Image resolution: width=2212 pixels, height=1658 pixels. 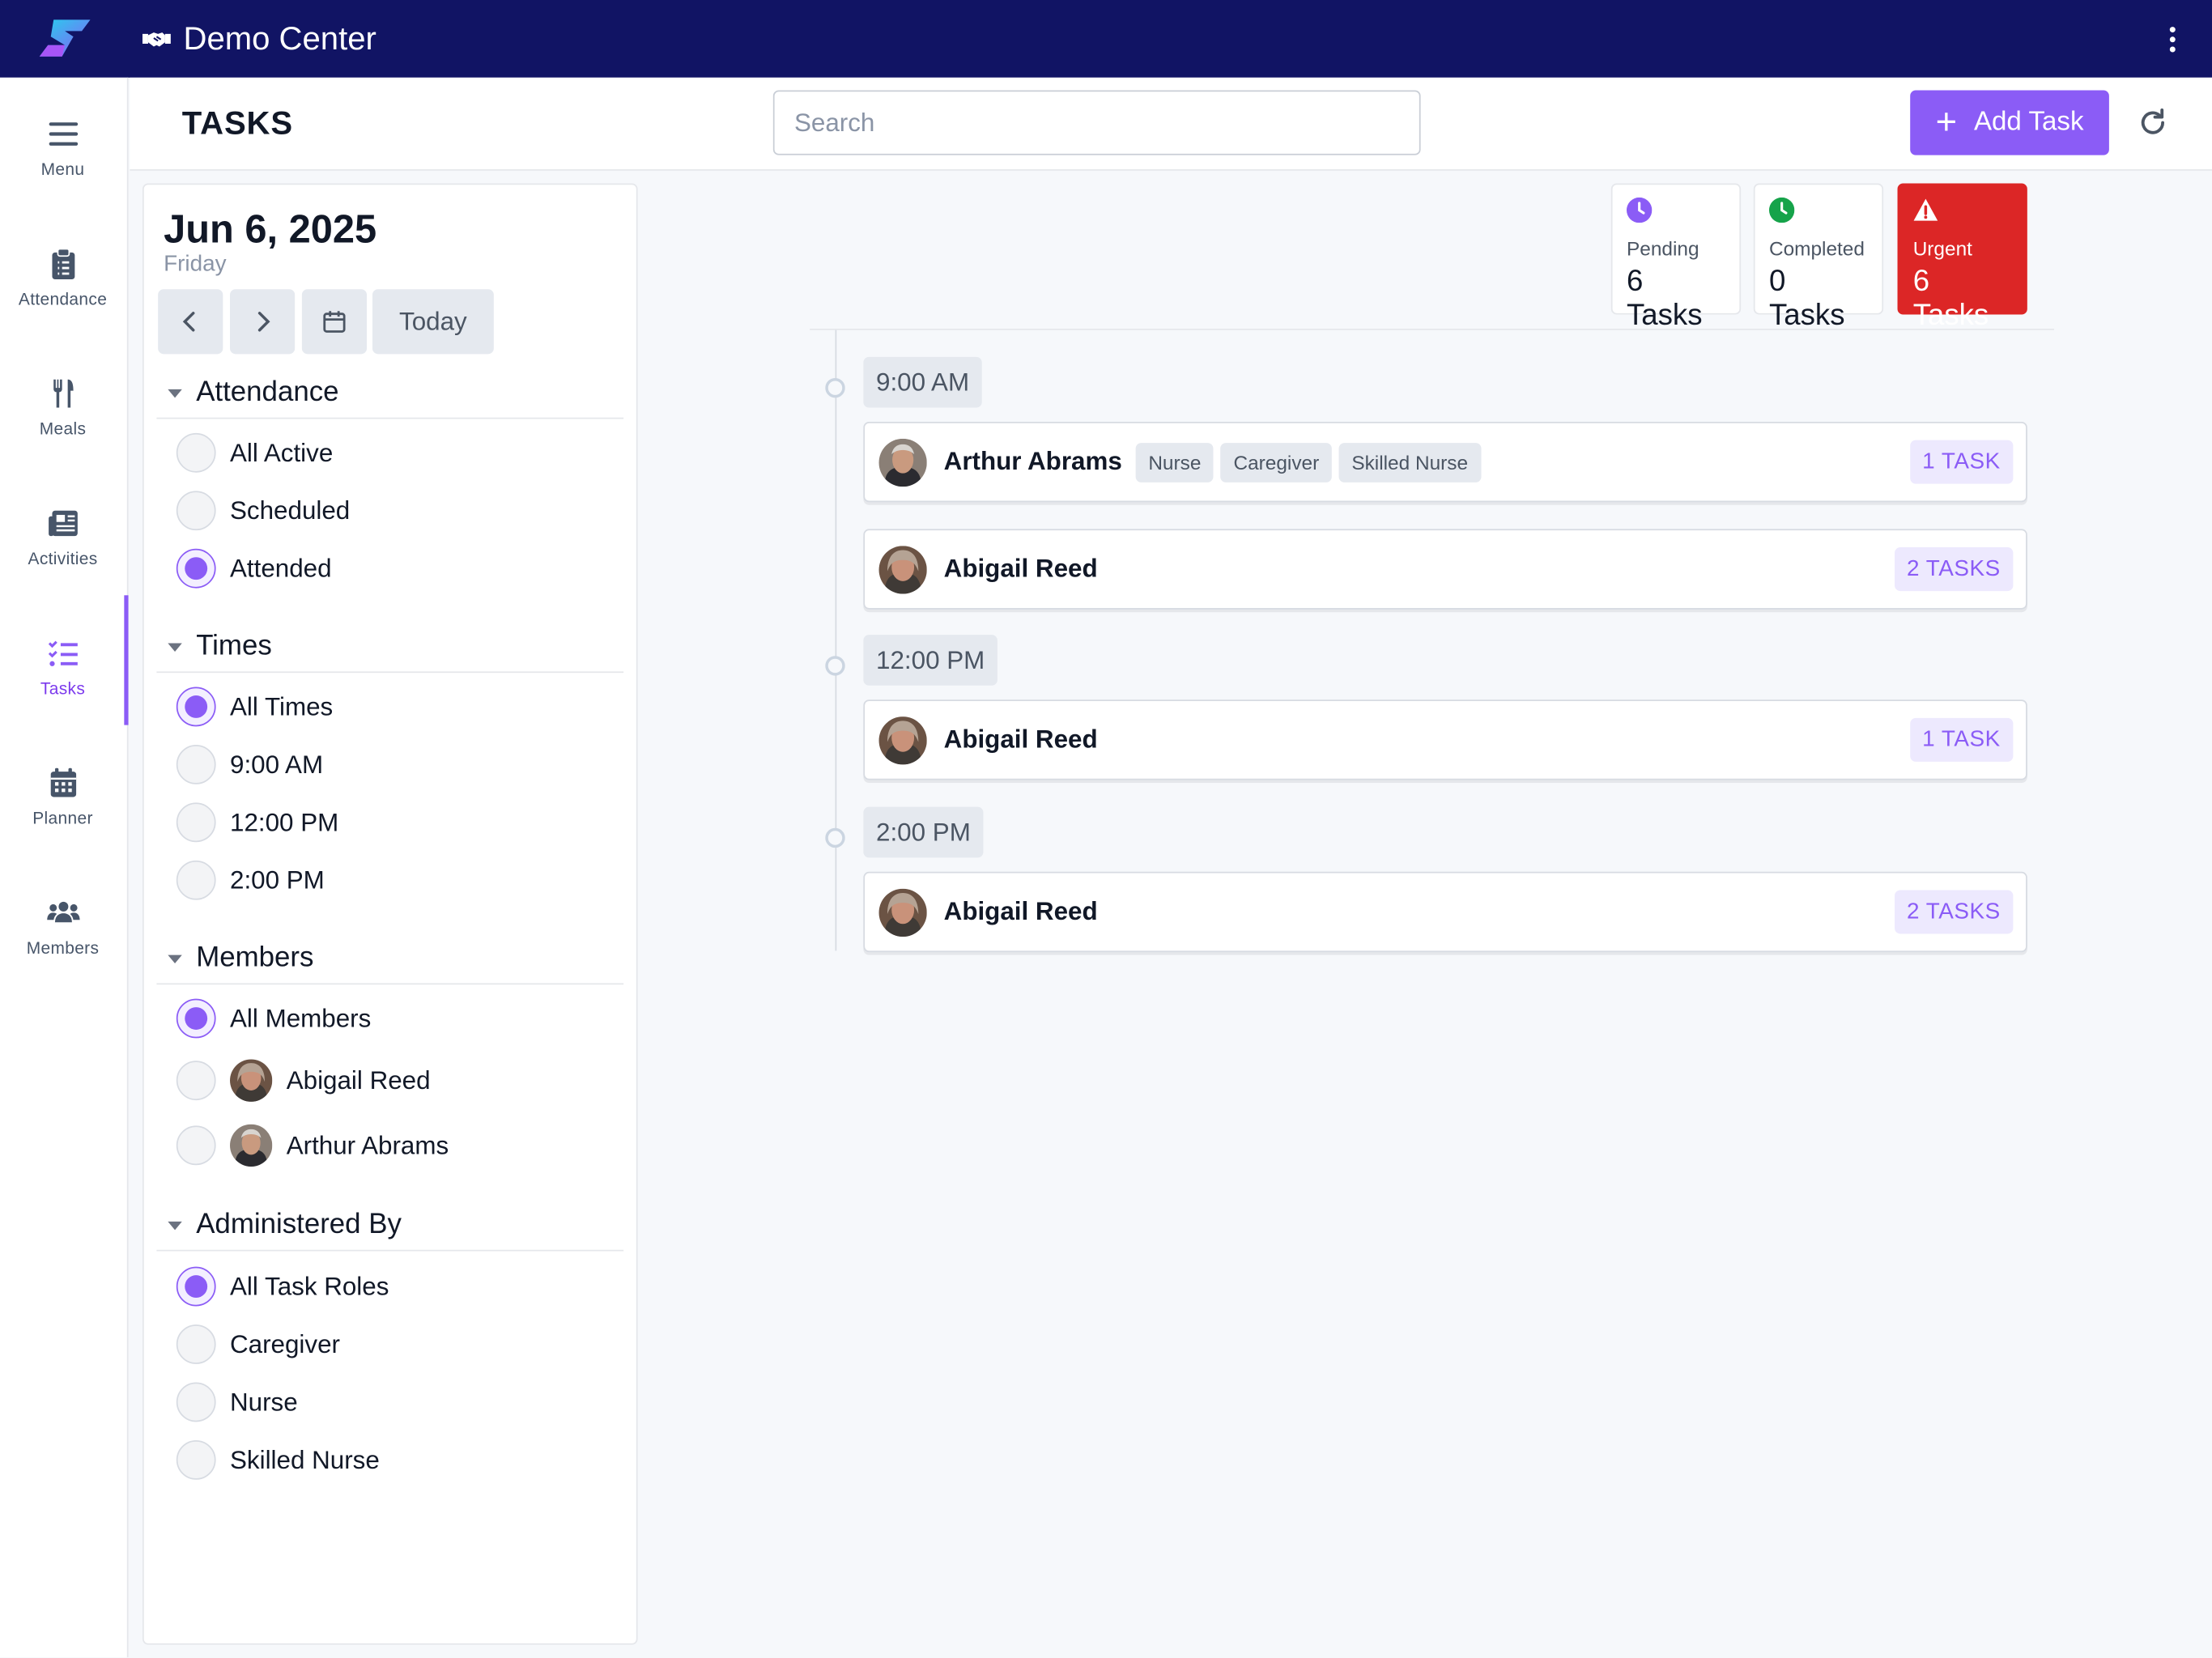 I want to click on clock-icon, so click(x=1781, y=210).